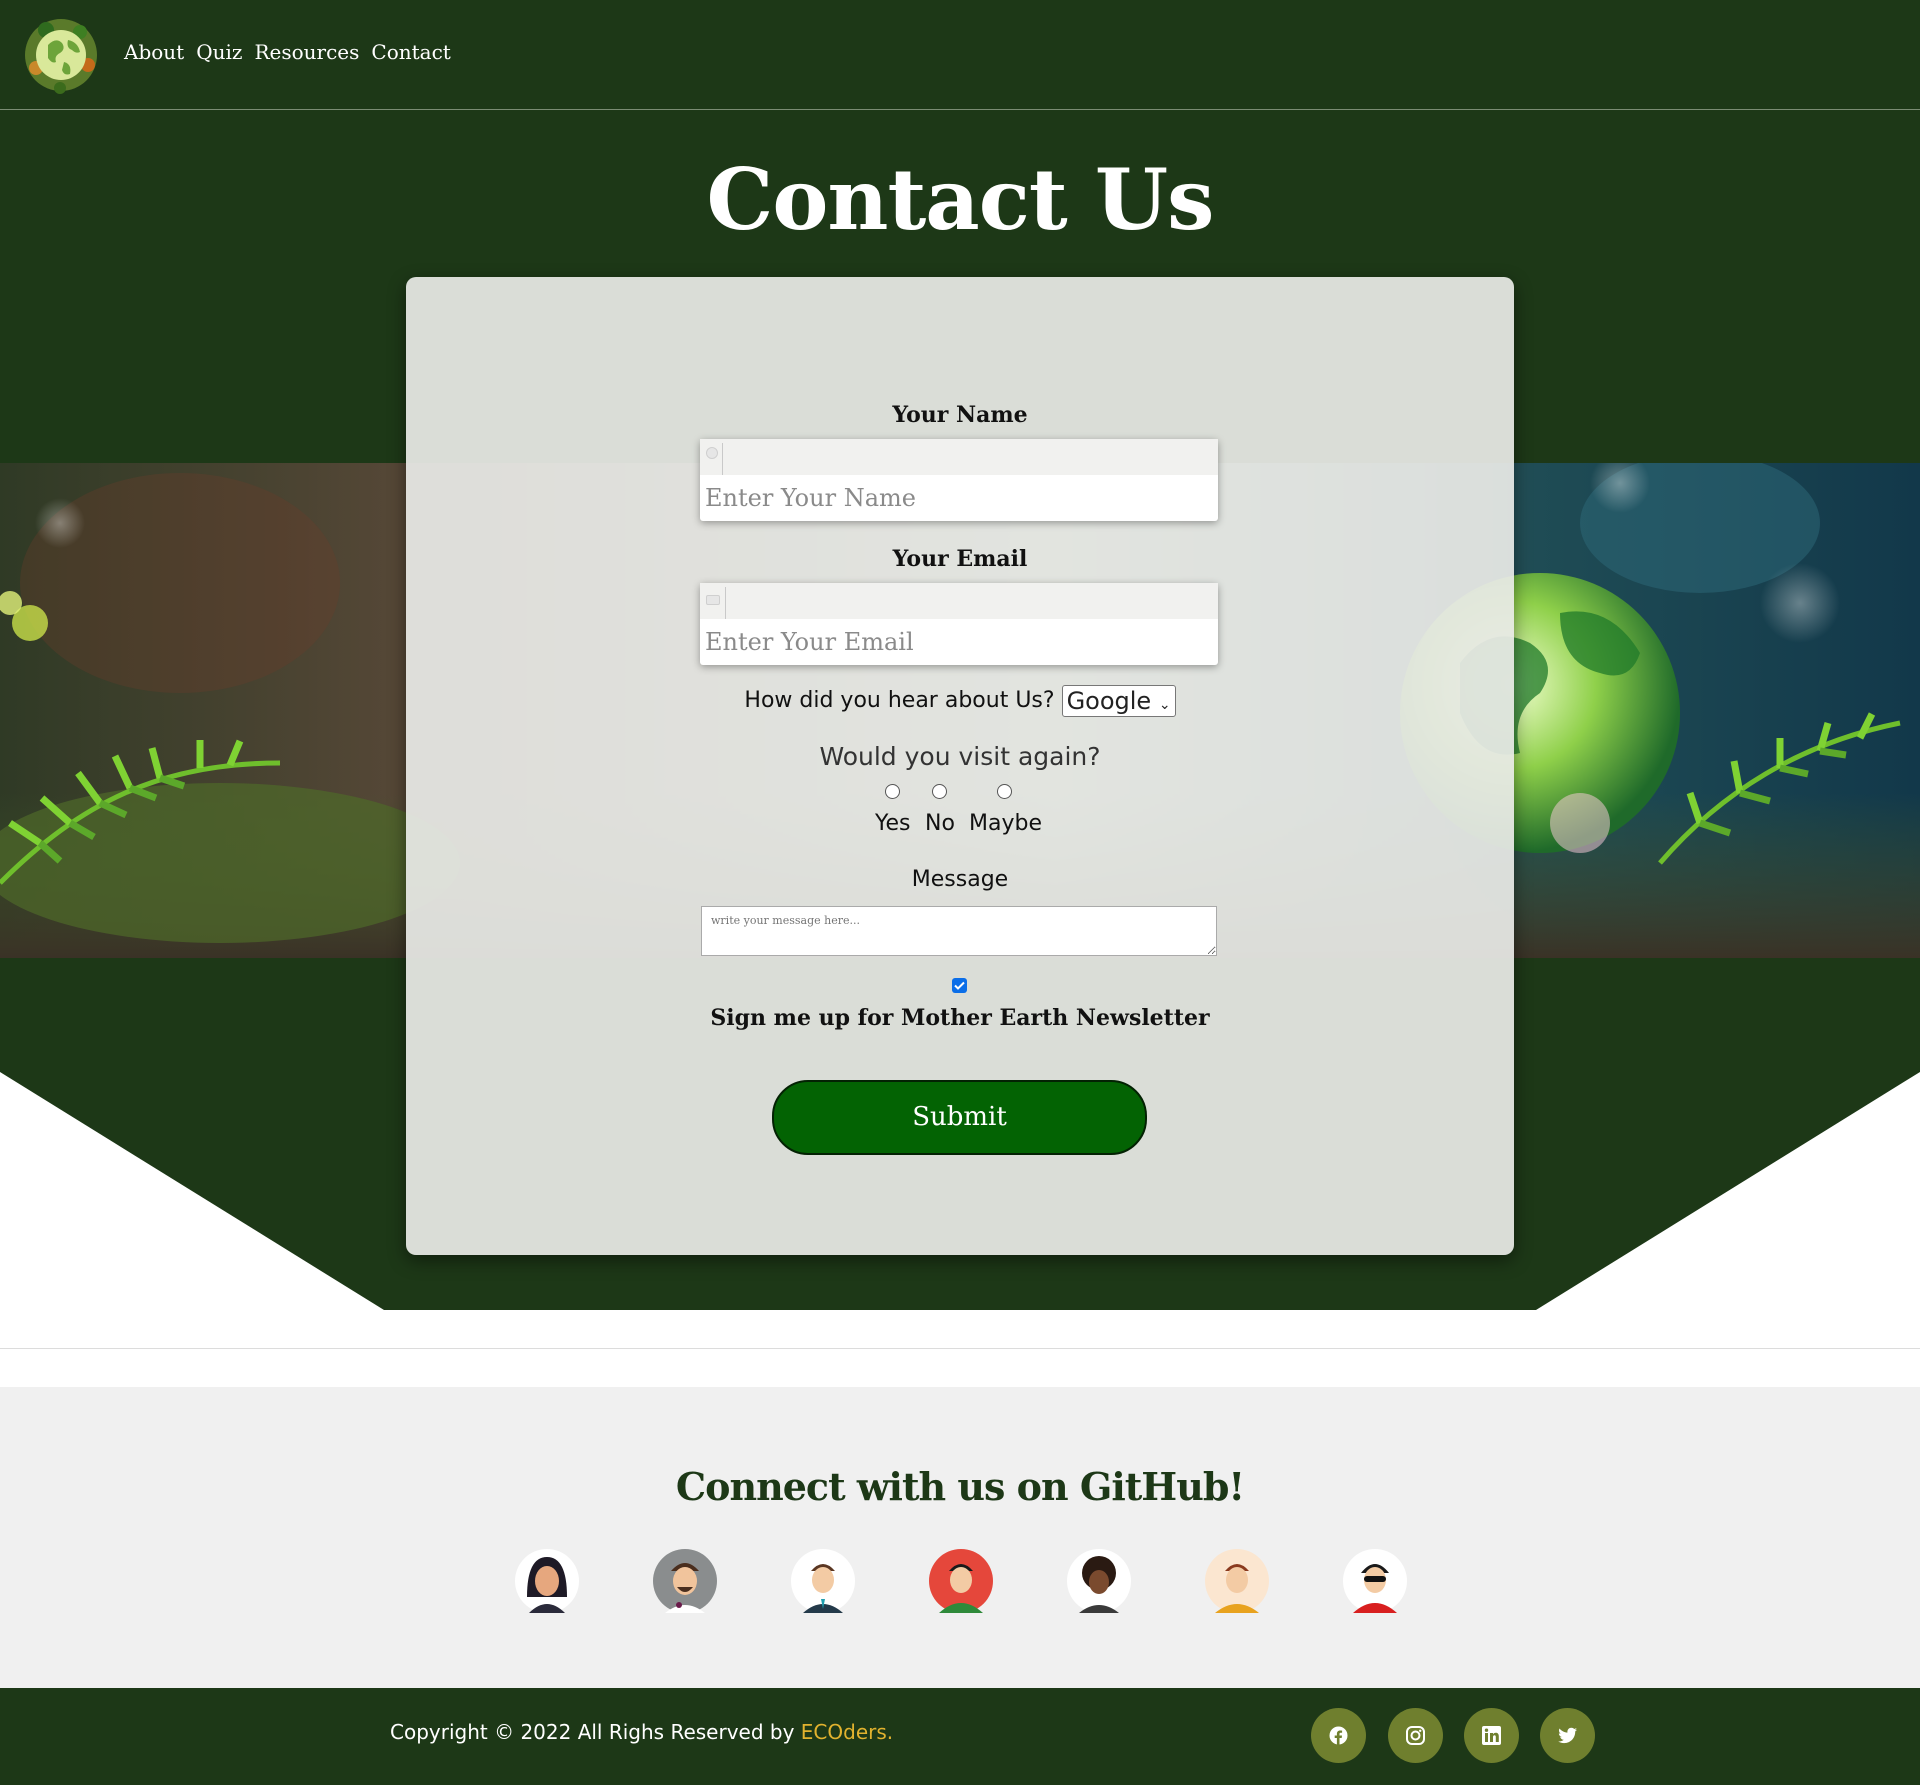  What do you see at coordinates (960, 55) in the screenshot?
I see `top-navbar: About Quiz Resources Contact` at bounding box center [960, 55].